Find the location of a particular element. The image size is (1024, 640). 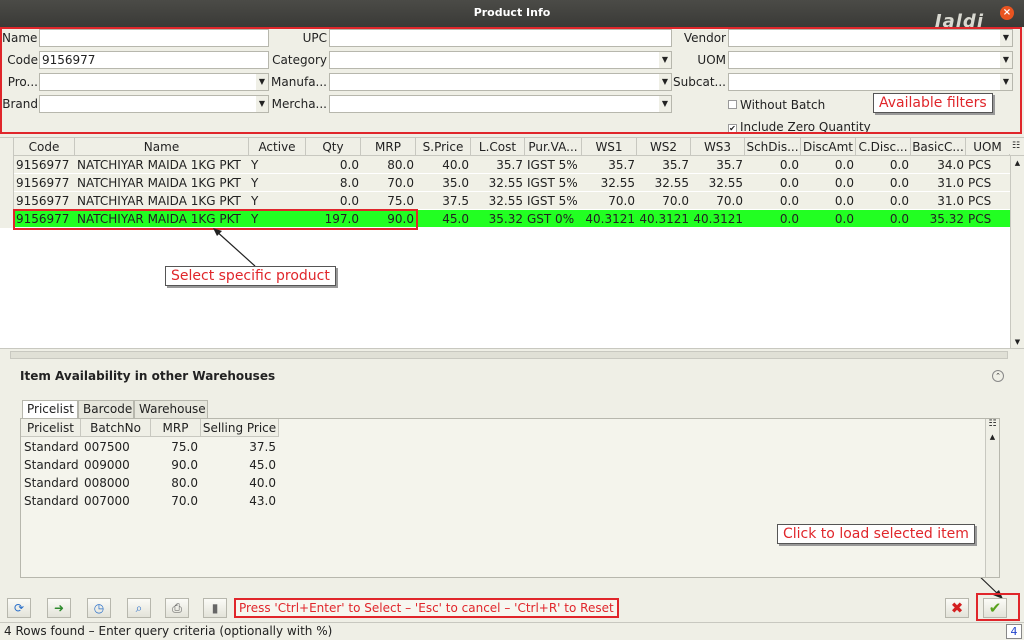

attachment-button: ▮ is located at coordinates (215, 608).